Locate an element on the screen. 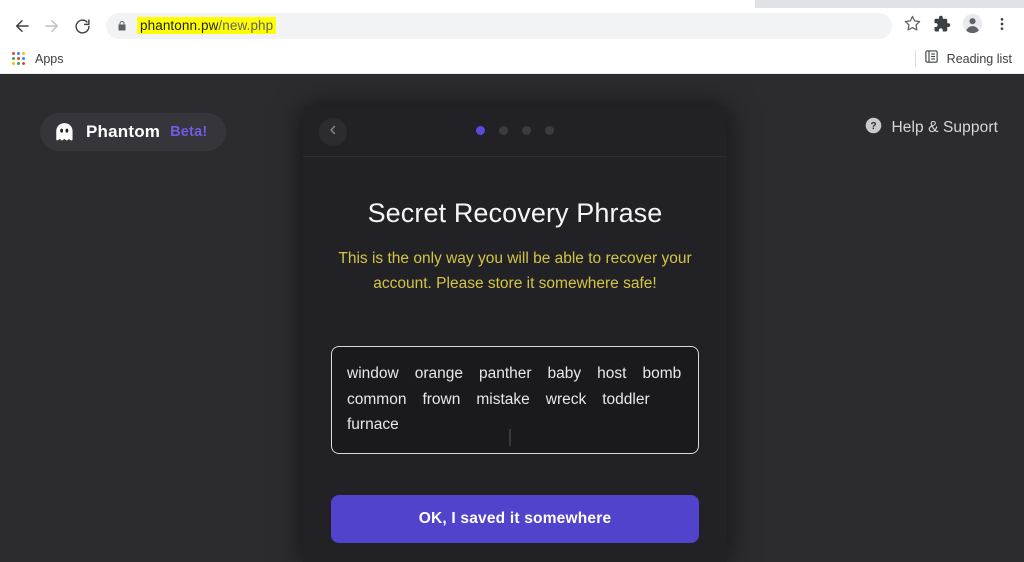  modal-header is located at coordinates (515, 132).